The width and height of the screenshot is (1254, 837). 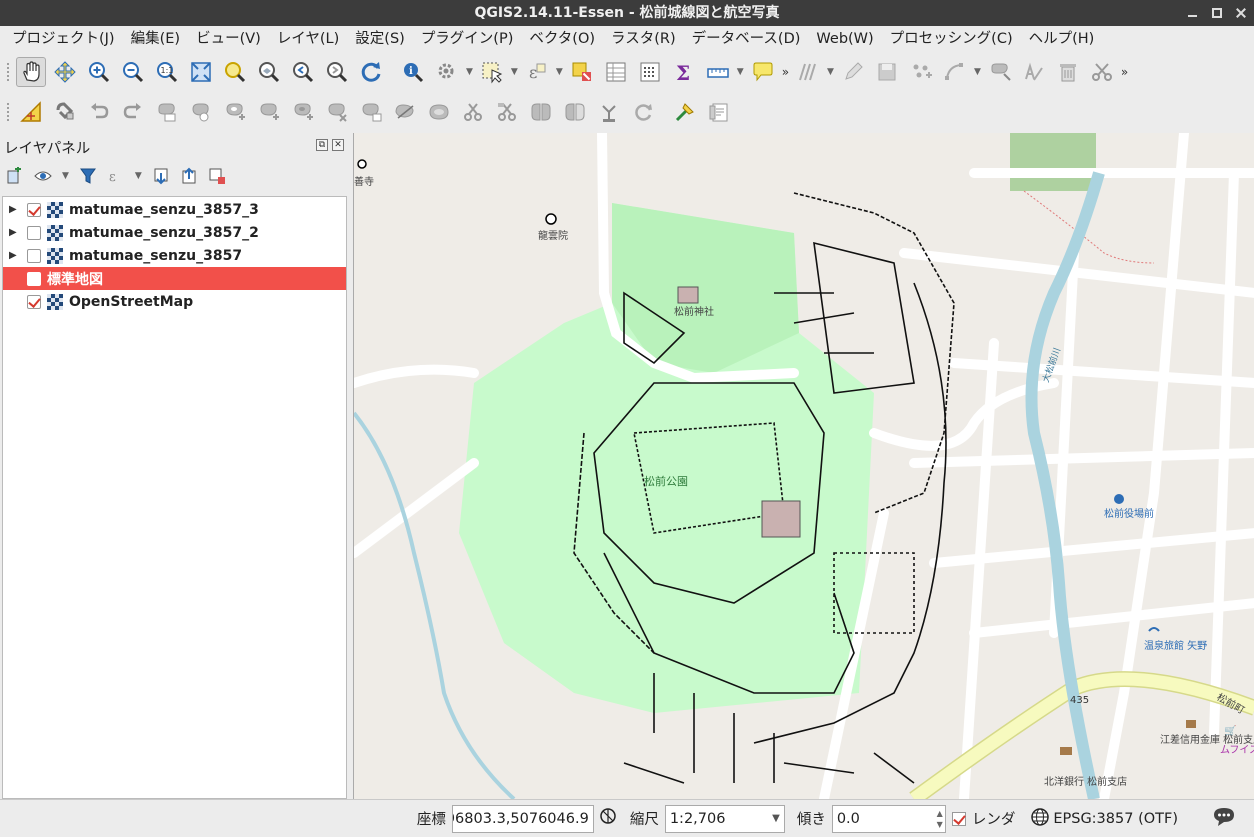 I want to click on delete-part-button, so click(x=371, y=112).